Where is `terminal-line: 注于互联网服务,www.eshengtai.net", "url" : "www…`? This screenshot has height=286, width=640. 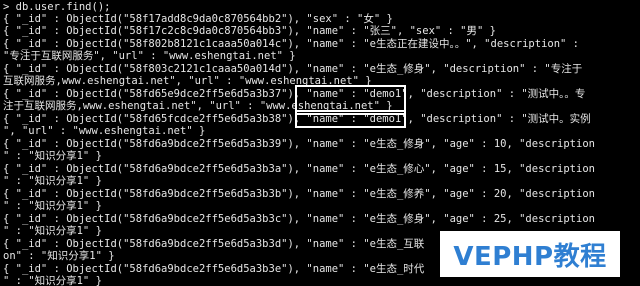 terminal-line: 注于互联网服务,www.eshengtai.net", "url" : "www… is located at coordinates (198, 106).